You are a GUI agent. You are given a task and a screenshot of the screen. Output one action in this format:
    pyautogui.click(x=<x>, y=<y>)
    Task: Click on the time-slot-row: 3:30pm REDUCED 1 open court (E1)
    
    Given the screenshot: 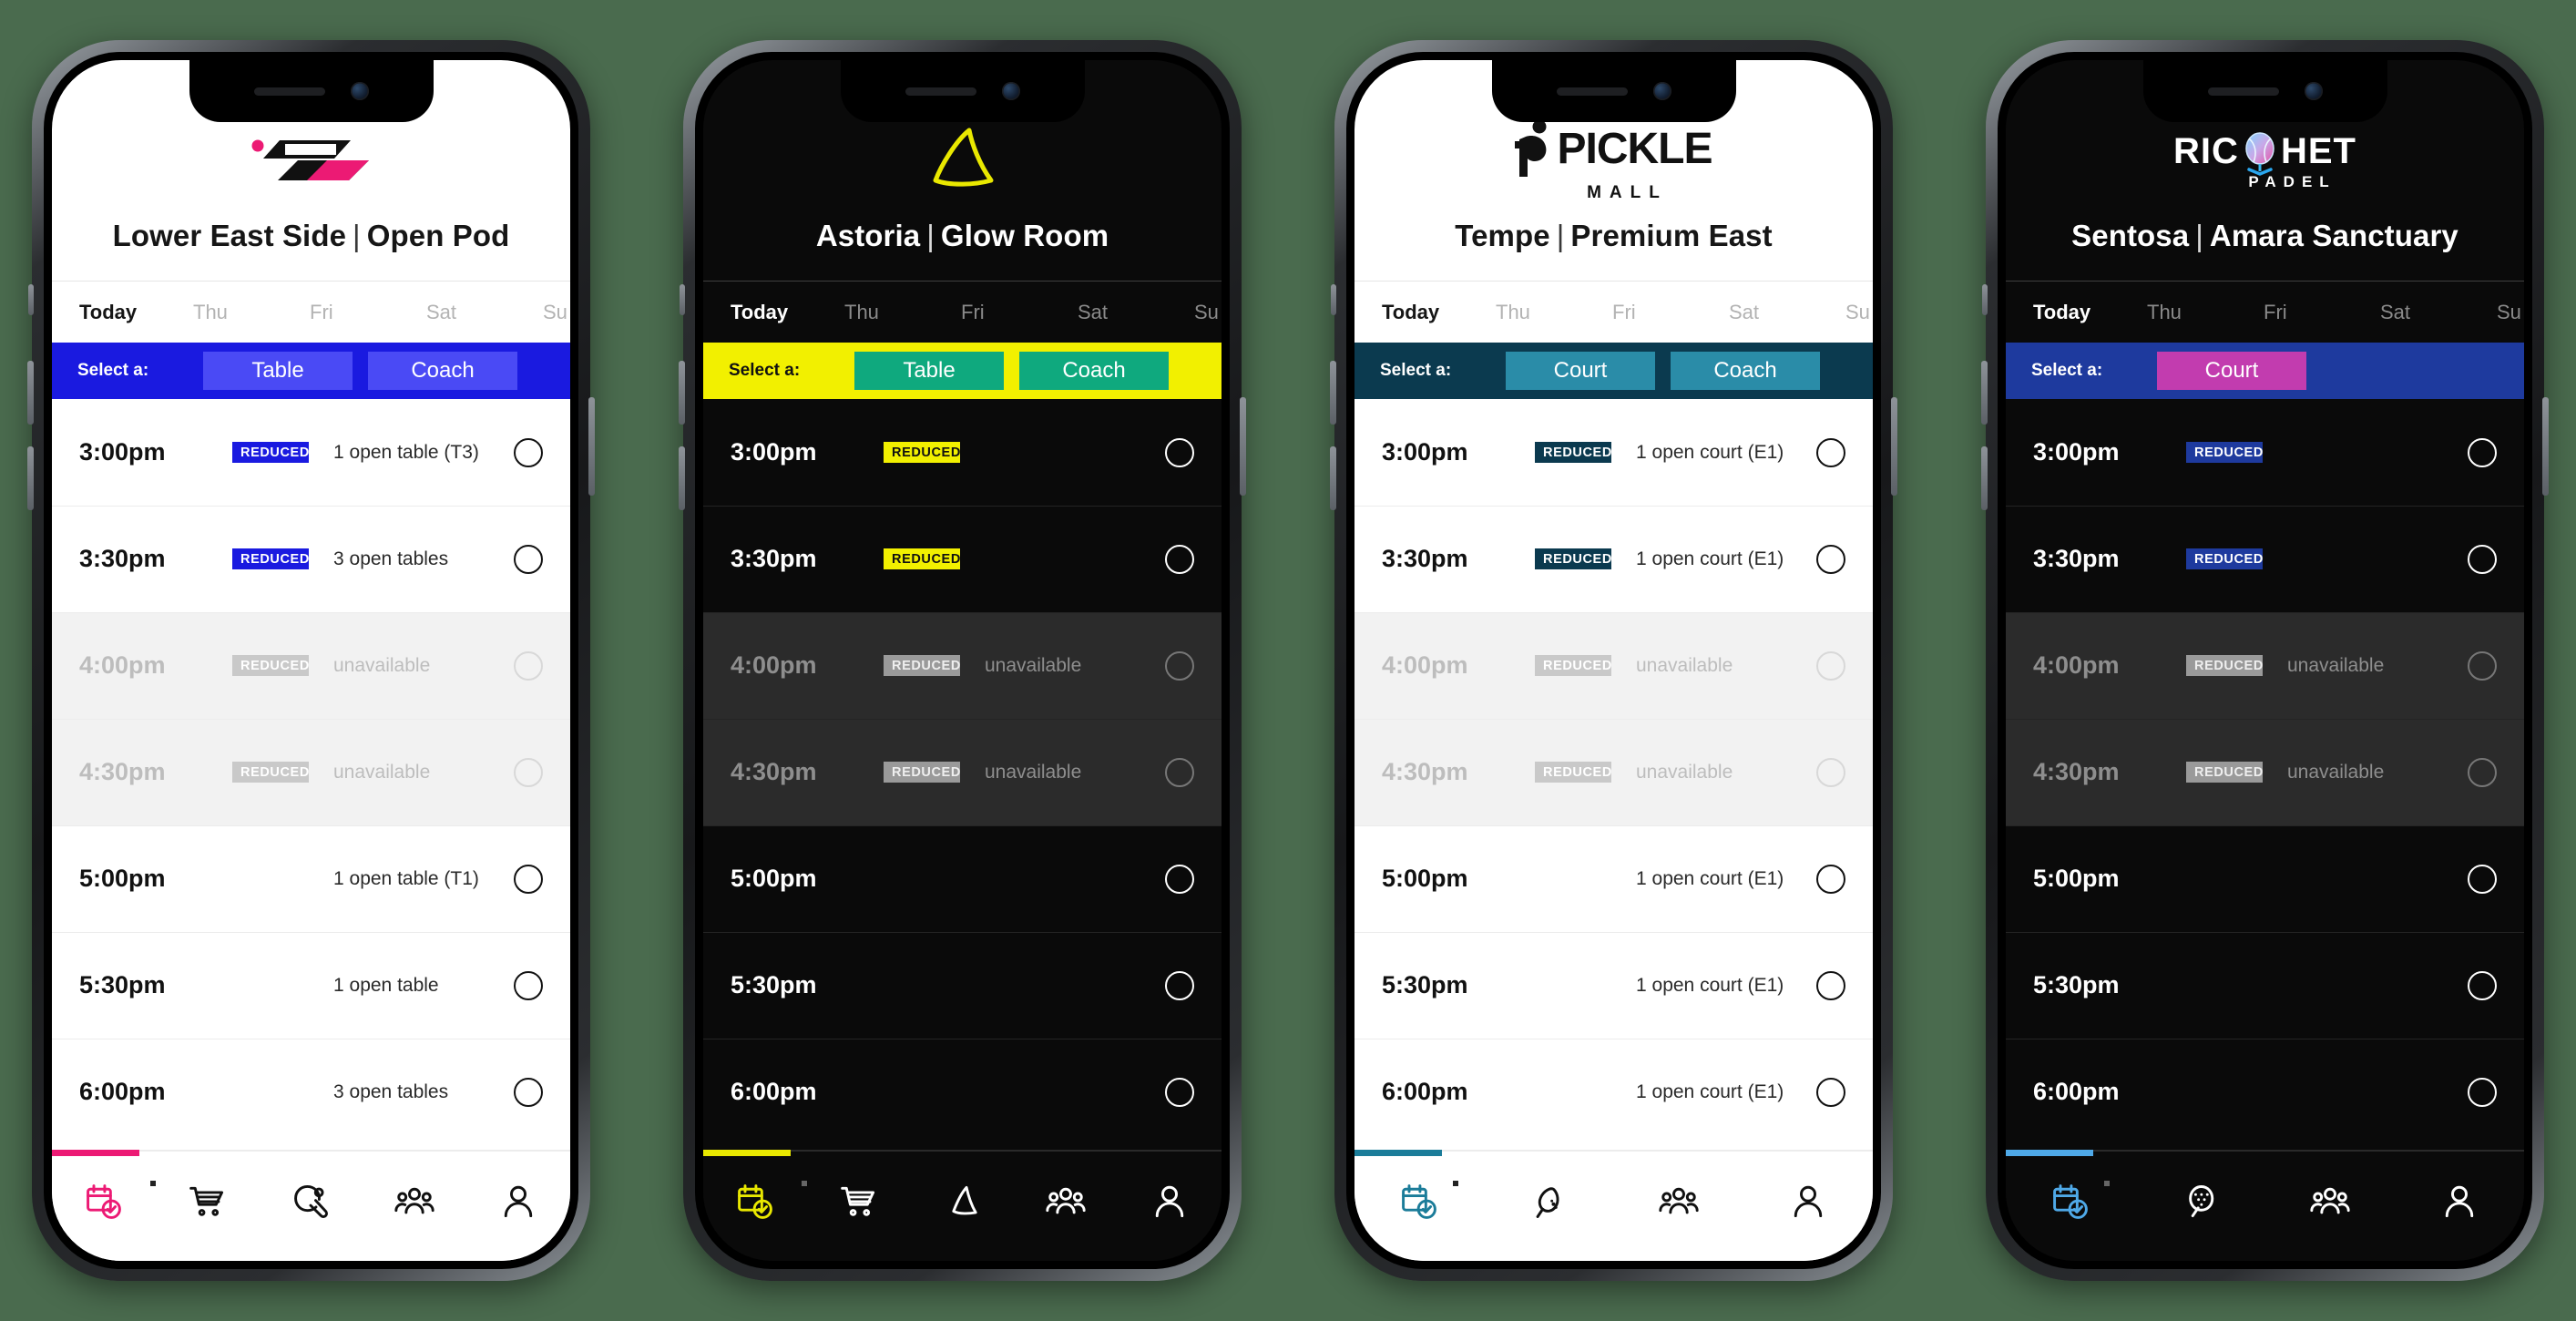 What is the action you would take?
    pyautogui.click(x=1613, y=559)
    